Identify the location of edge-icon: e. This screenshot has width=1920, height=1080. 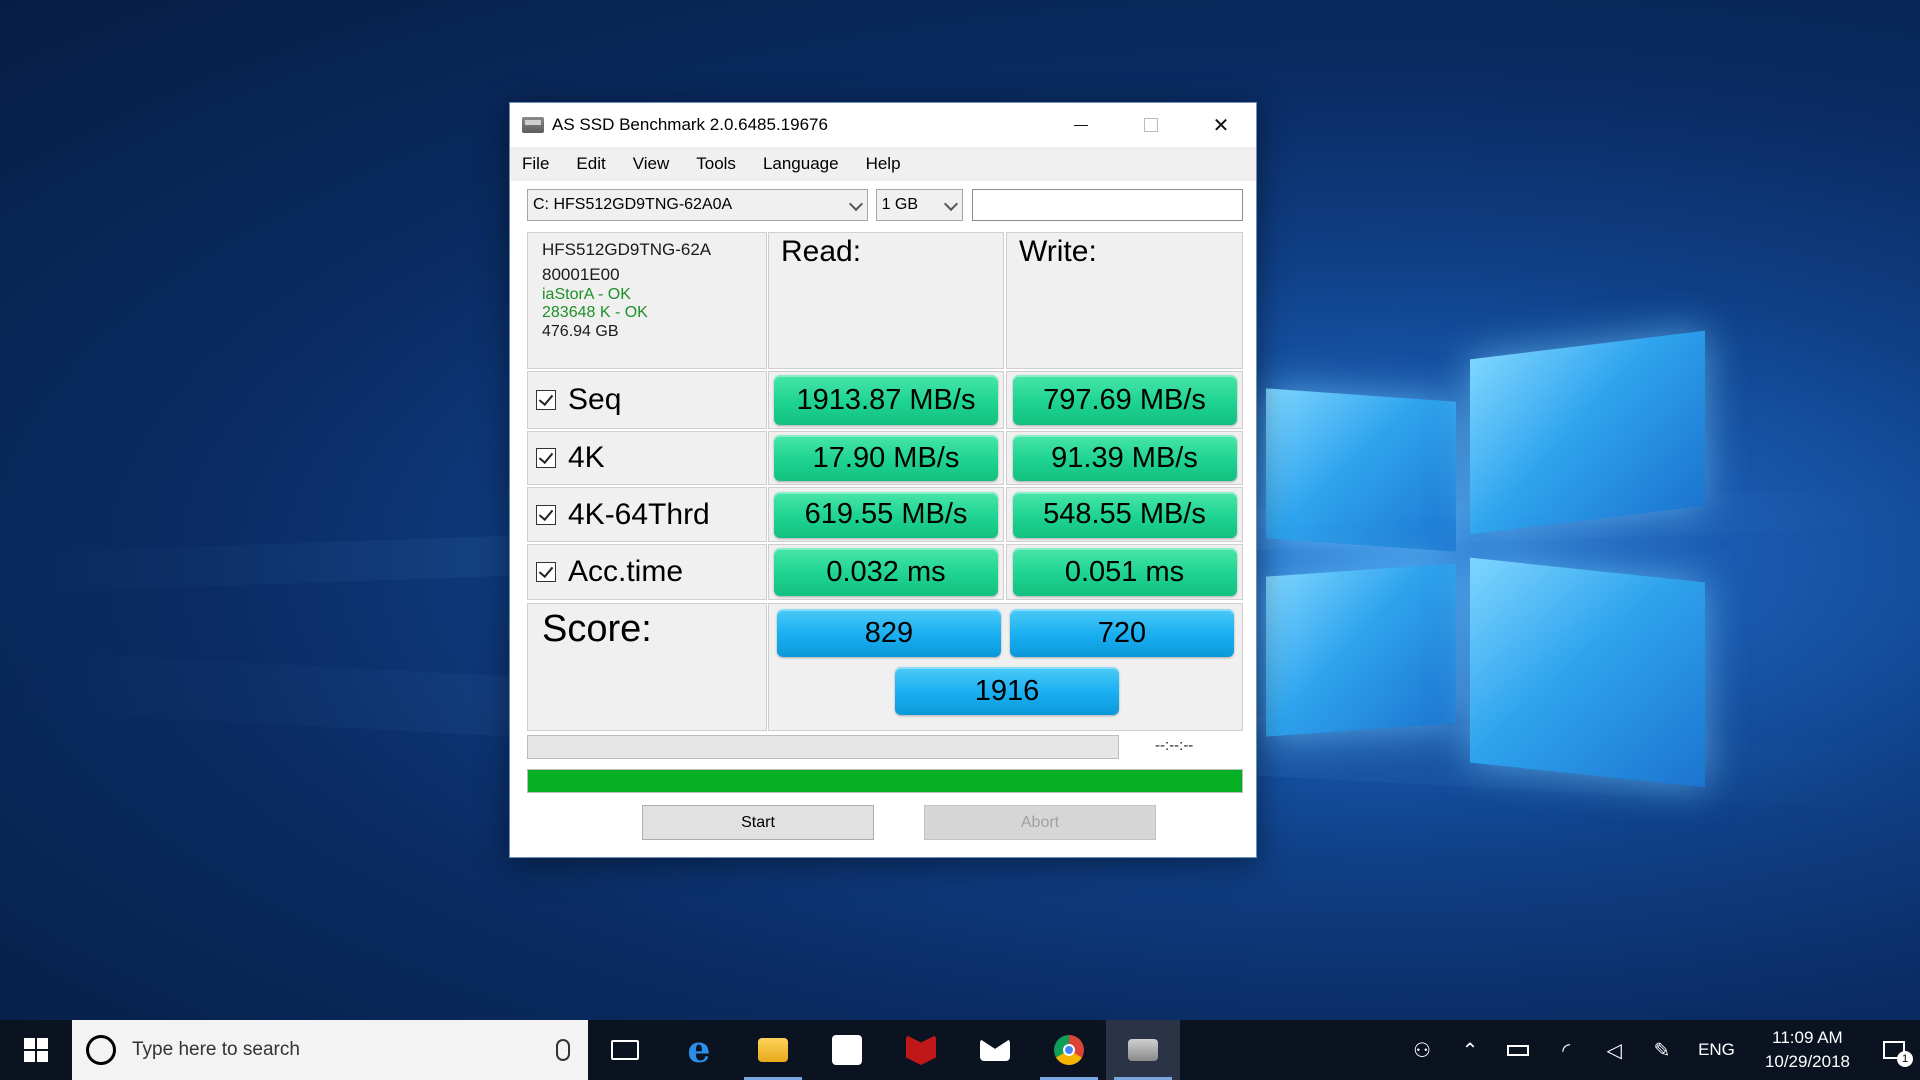
(699, 1050).